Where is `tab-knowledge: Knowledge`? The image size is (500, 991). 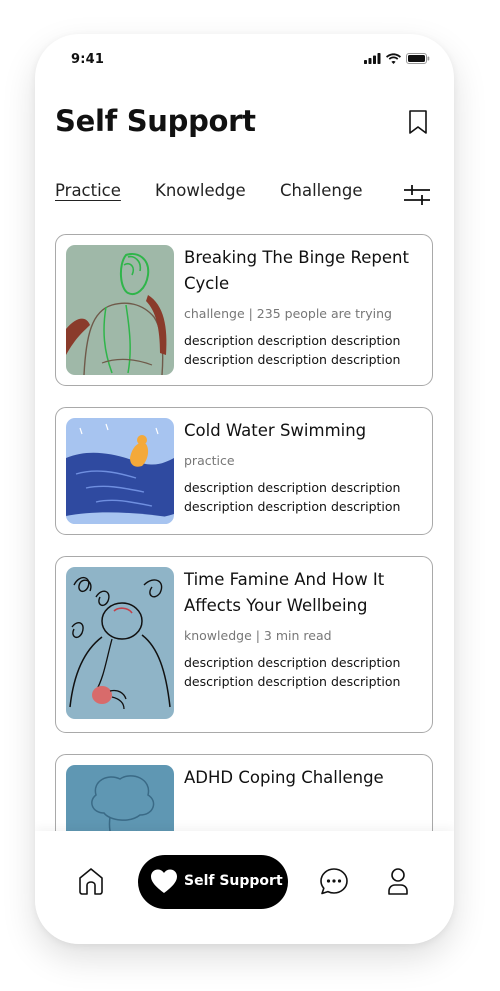
tab-knowledge: Knowledge is located at coordinates (200, 190).